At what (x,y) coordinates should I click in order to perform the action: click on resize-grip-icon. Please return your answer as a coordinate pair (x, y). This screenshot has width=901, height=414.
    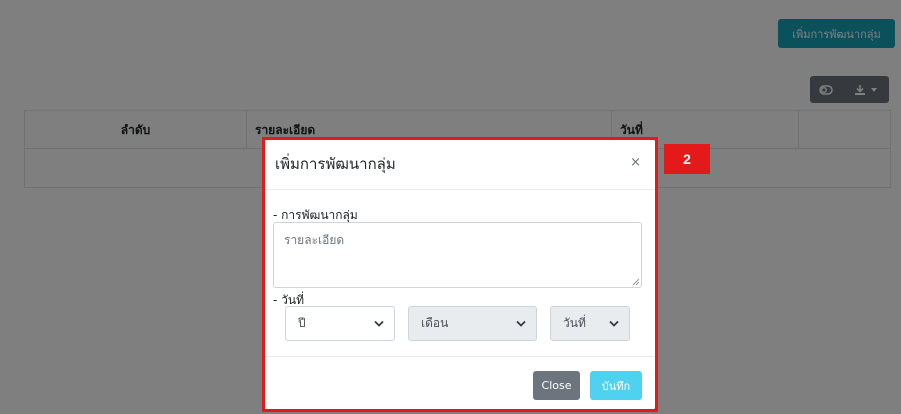
    Looking at the image, I should click on (635, 281).